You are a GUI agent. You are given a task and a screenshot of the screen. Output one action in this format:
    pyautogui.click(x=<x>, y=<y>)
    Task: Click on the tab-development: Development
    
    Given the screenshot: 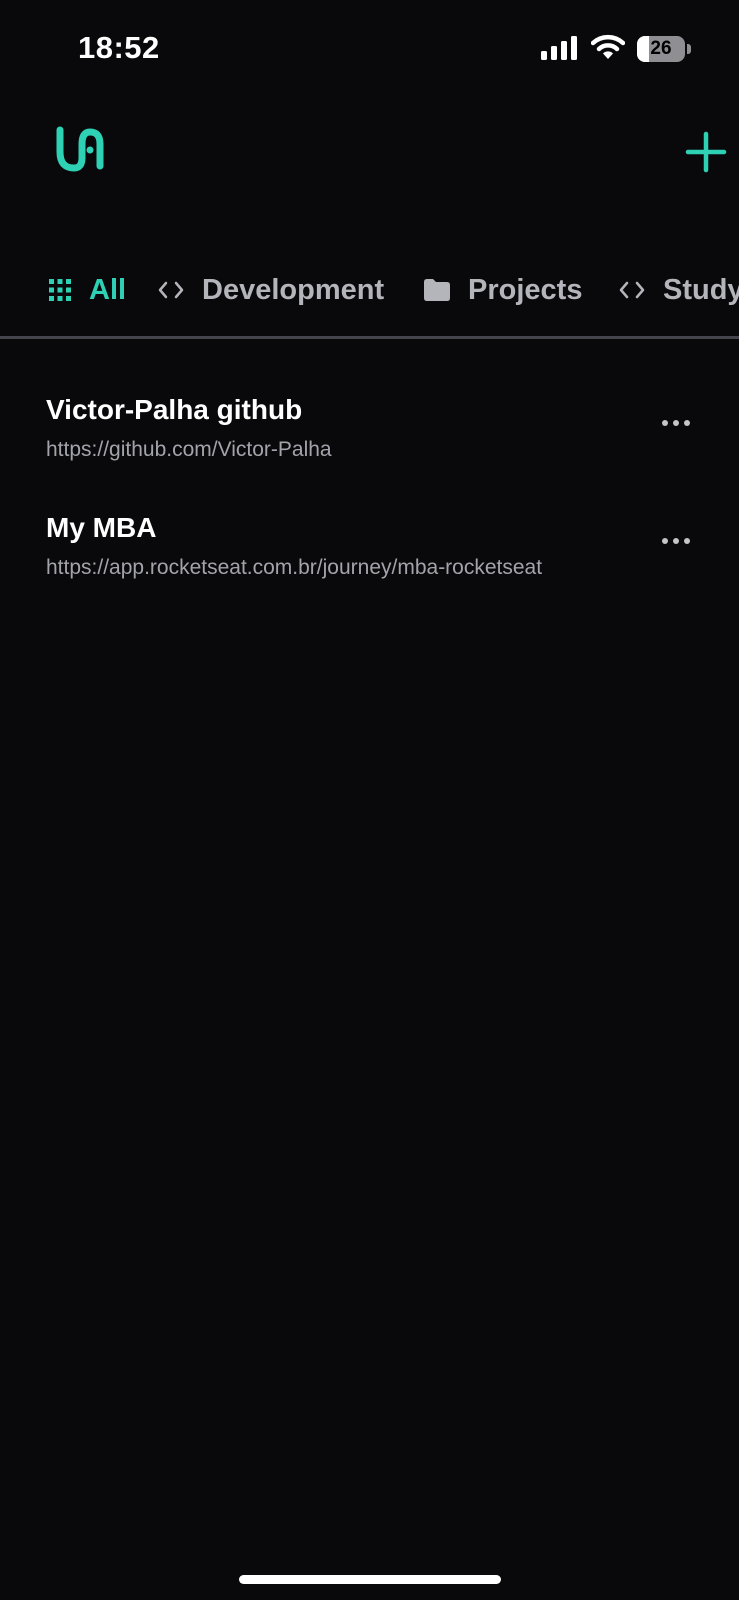 What is the action you would take?
    pyautogui.click(x=271, y=290)
    